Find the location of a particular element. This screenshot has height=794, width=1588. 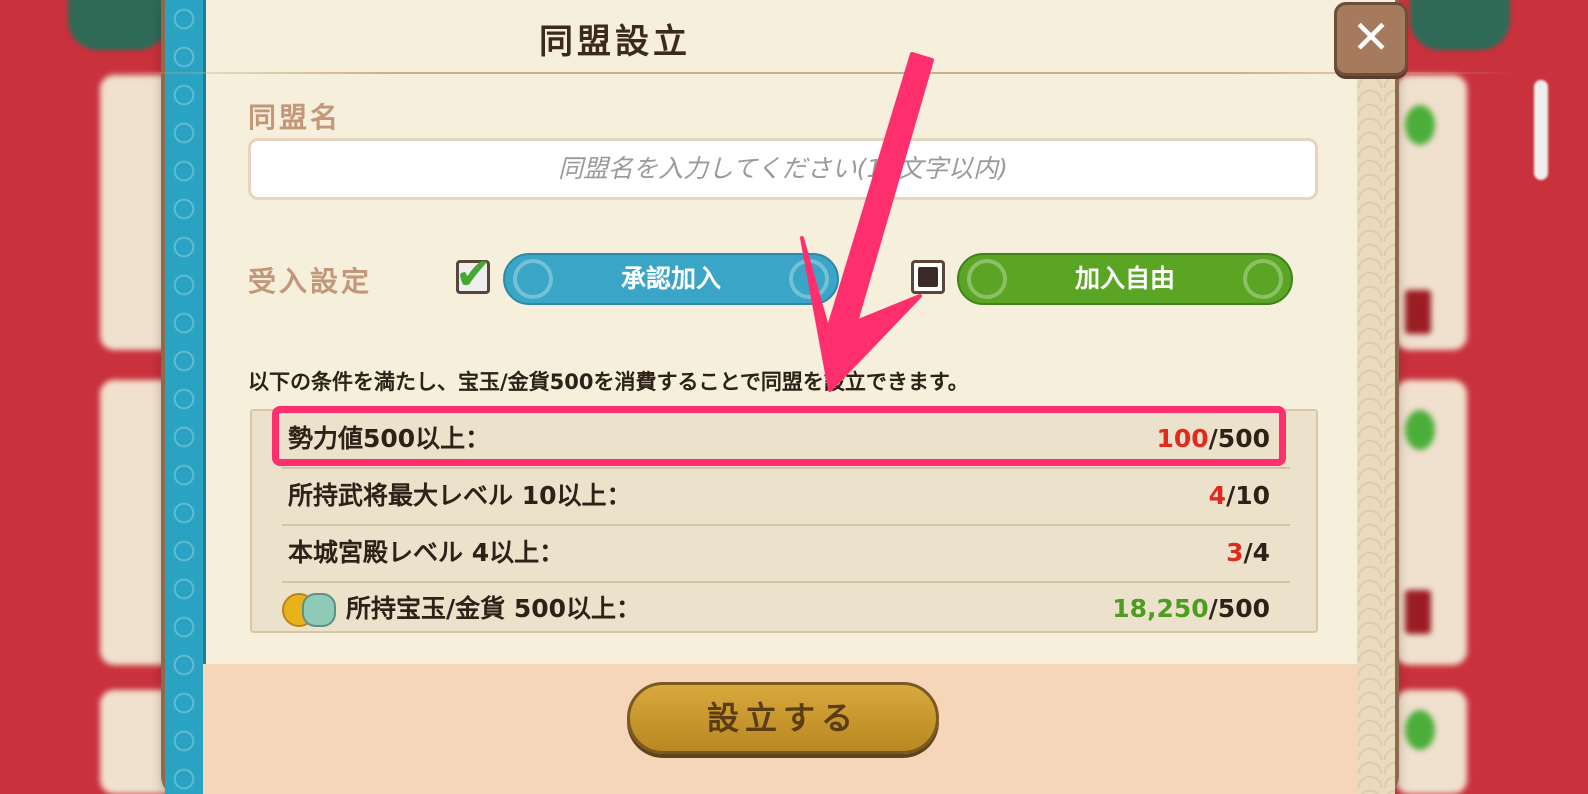

create-alliance-button: 設立する is located at coordinates (783, 718).